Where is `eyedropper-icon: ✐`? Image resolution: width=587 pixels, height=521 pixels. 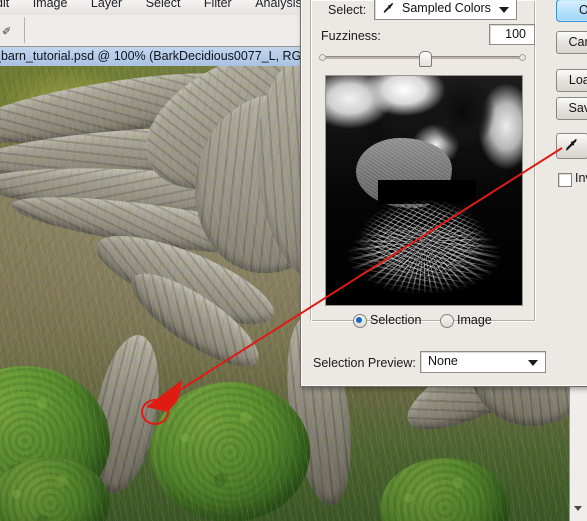
eyedropper-icon: ✐ is located at coordinates (7, 32).